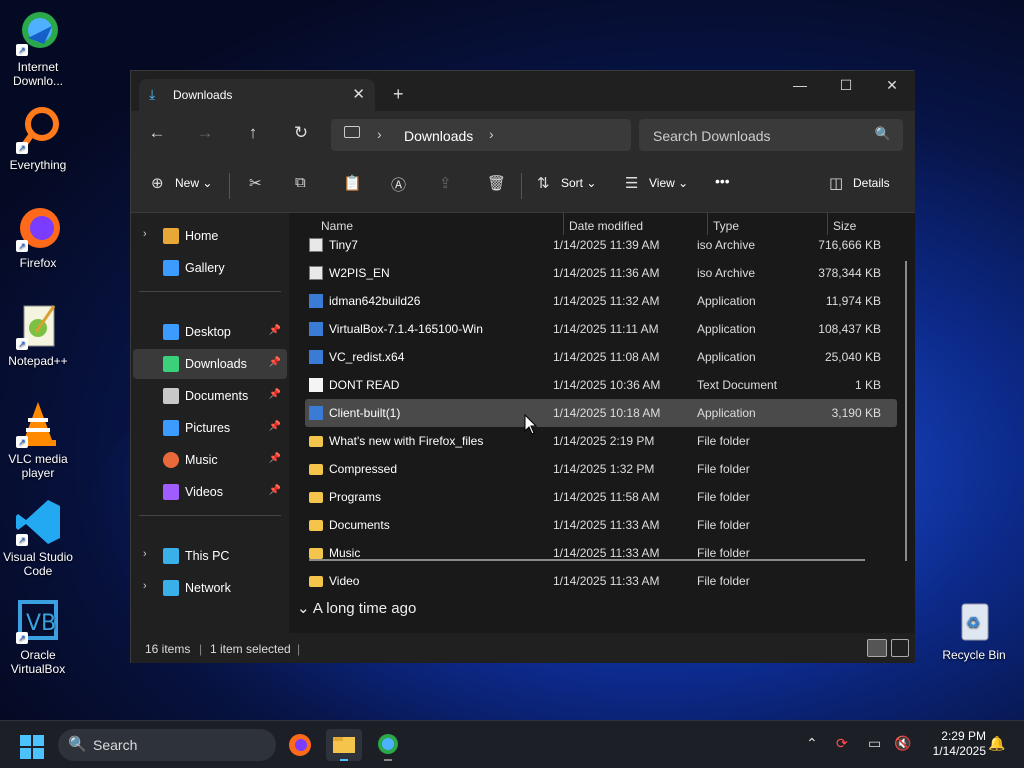  What do you see at coordinates (210, 364) in the screenshot?
I see `sidebar-item-downloads: Downloads 📌` at bounding box center [210, 364].